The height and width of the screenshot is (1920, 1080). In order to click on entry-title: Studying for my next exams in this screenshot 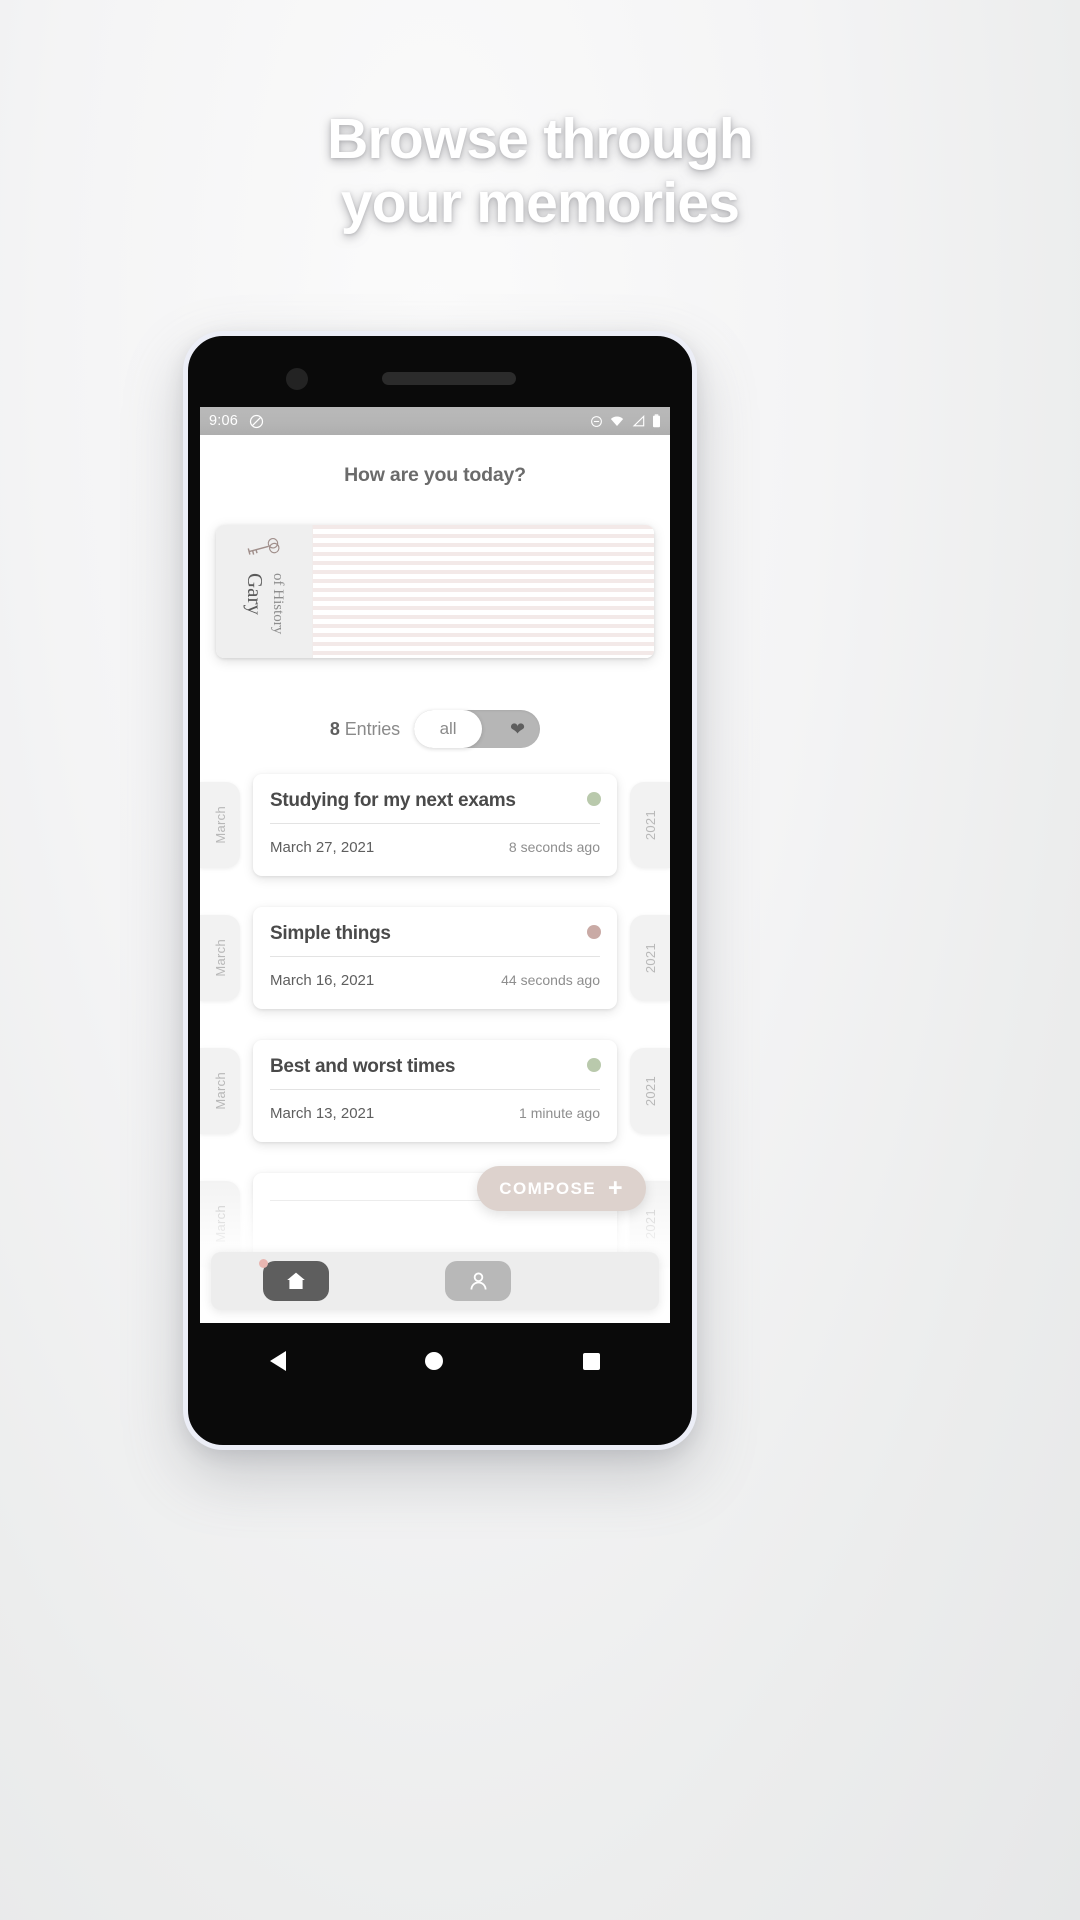, I will do `click(393, 800)`.